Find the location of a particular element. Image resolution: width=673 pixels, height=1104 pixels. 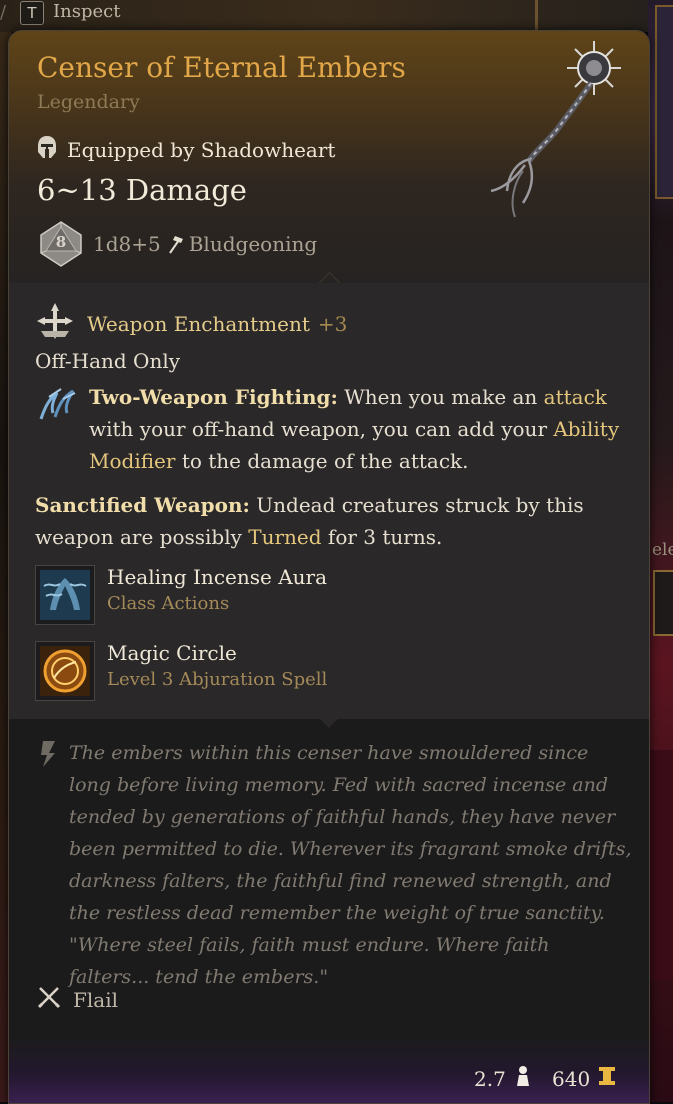

attack-keyword: attack is located at coordinates (575, 397).